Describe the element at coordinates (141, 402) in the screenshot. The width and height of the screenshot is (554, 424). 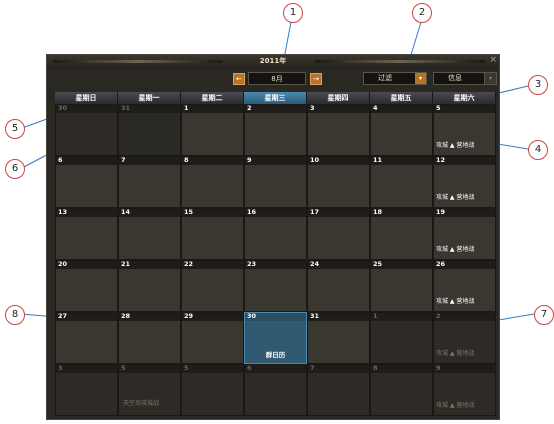
I see `event-label: 天空岛攻城战` at that location.